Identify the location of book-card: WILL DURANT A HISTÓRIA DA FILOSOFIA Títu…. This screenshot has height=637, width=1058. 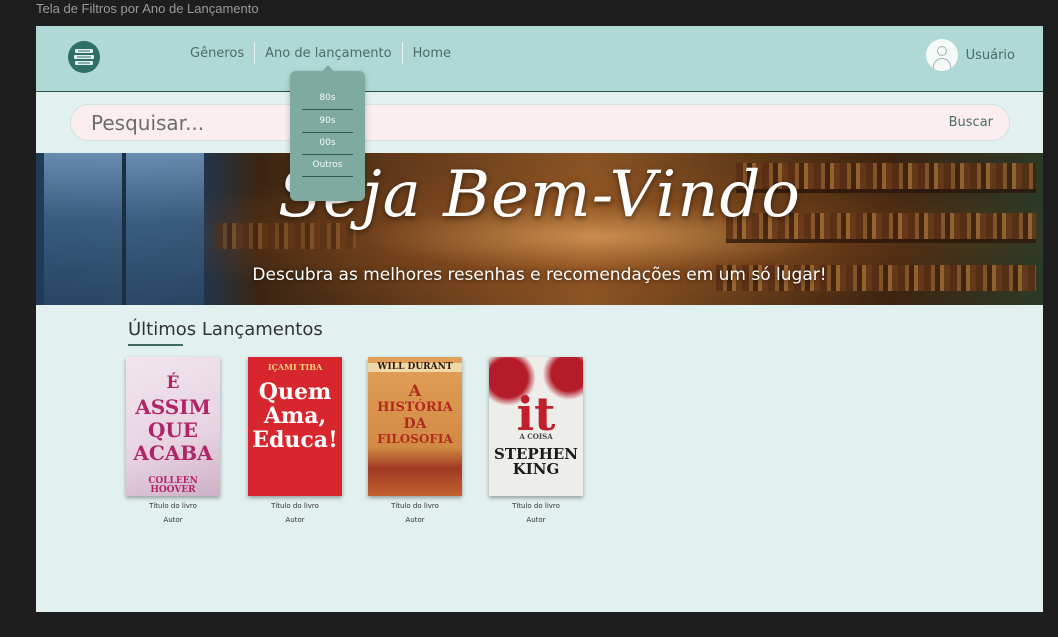
(415, 440).